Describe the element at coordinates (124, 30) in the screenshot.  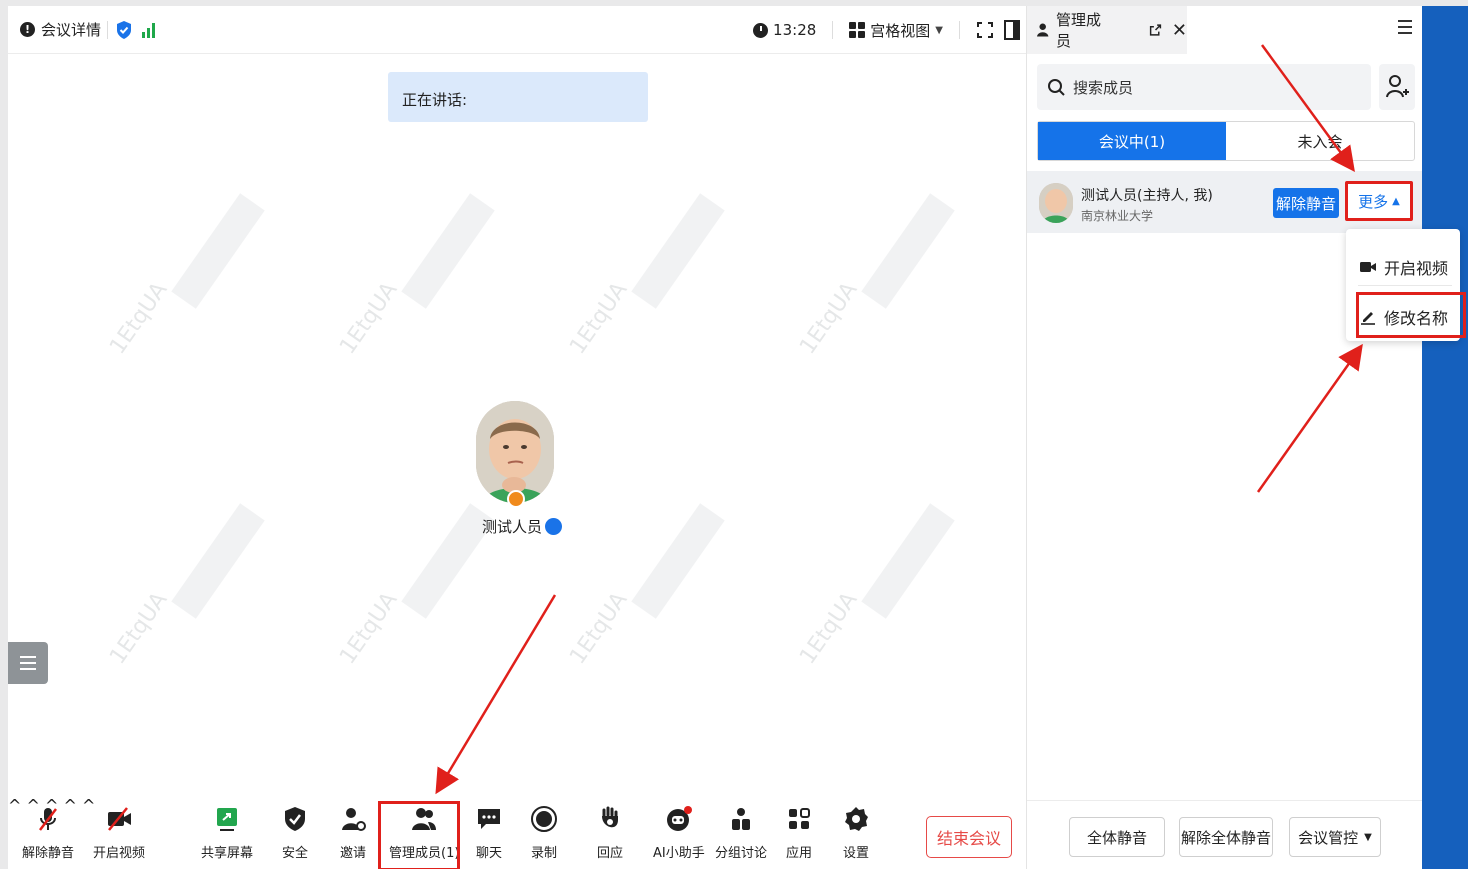
I see `shield-icon` at that location.